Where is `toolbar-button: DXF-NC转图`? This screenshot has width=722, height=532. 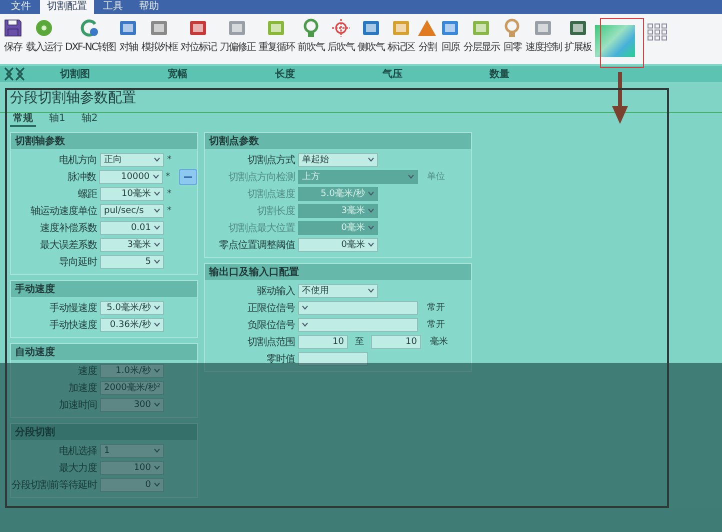
toolbar-button: DXF-NC转图 is located at coordinates (90, 36).